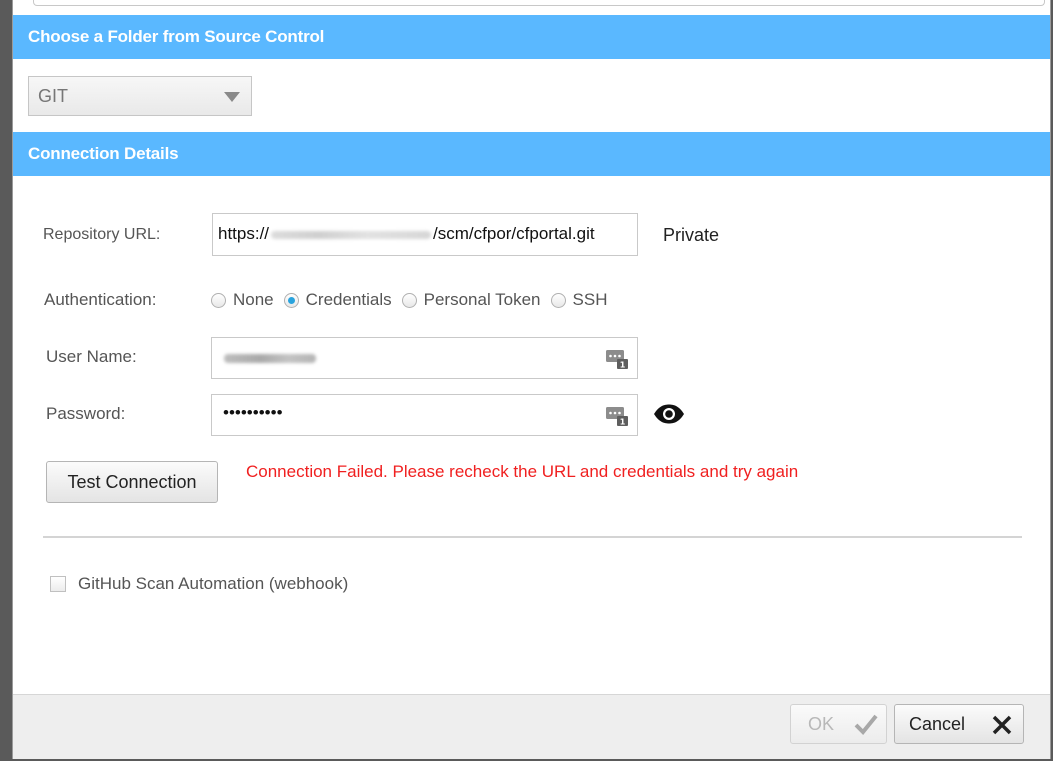 The image size is (1053, 761). Describe the element at coordinates (866, 724) in the screenshot. I see `checkmark-icon` at that location.